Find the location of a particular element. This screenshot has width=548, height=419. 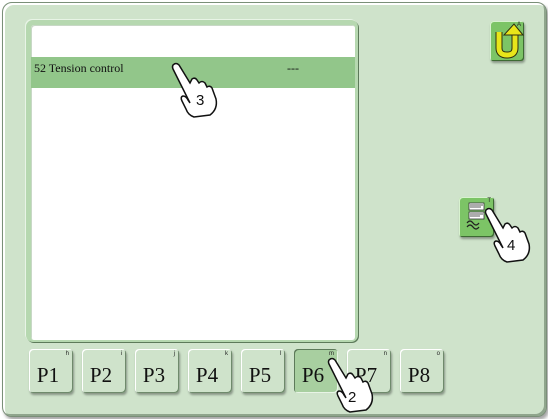

hand-pointer-icon: 4 is located at coordinates (507, 235).